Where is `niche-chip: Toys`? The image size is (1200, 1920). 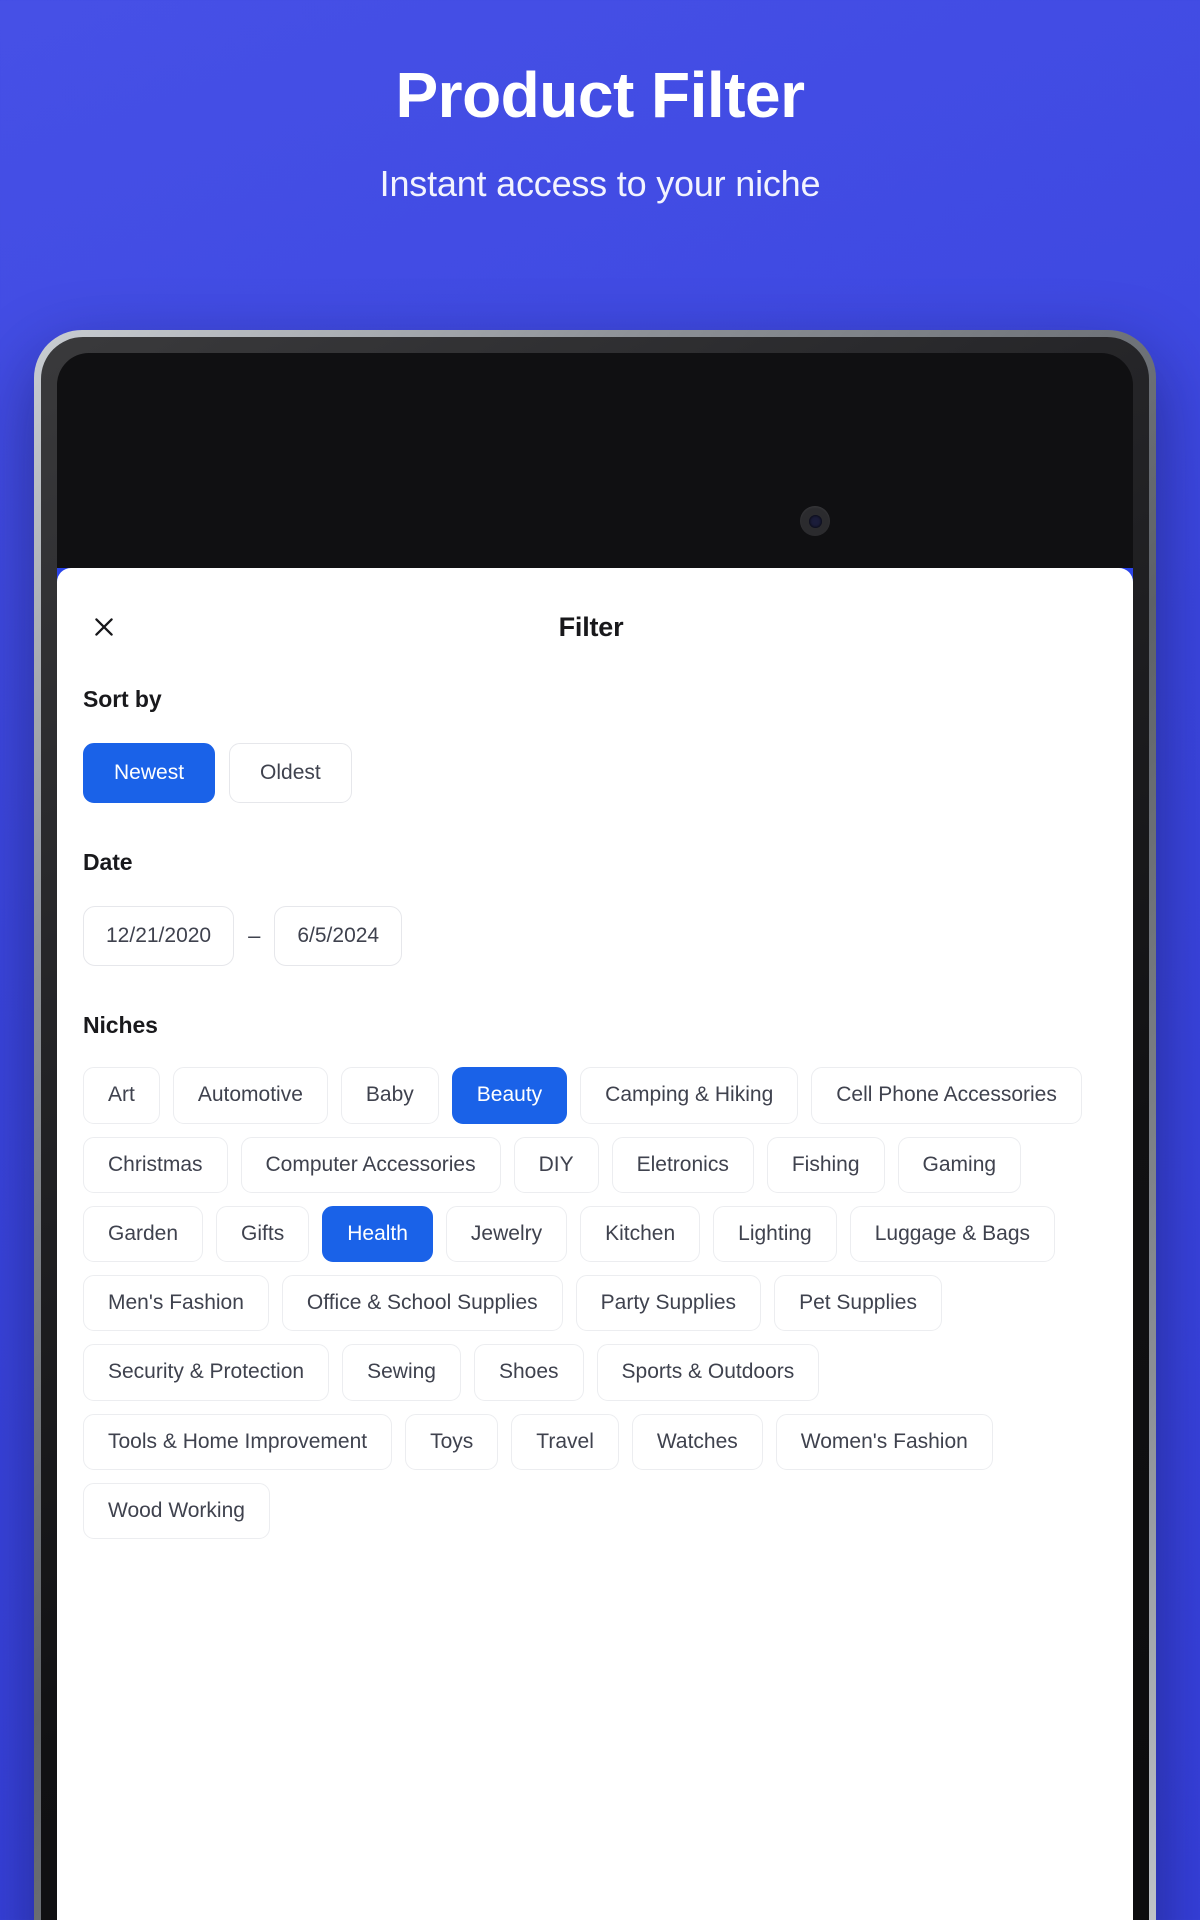 niche-chip: Toys is located at coordinates (452, 1441).